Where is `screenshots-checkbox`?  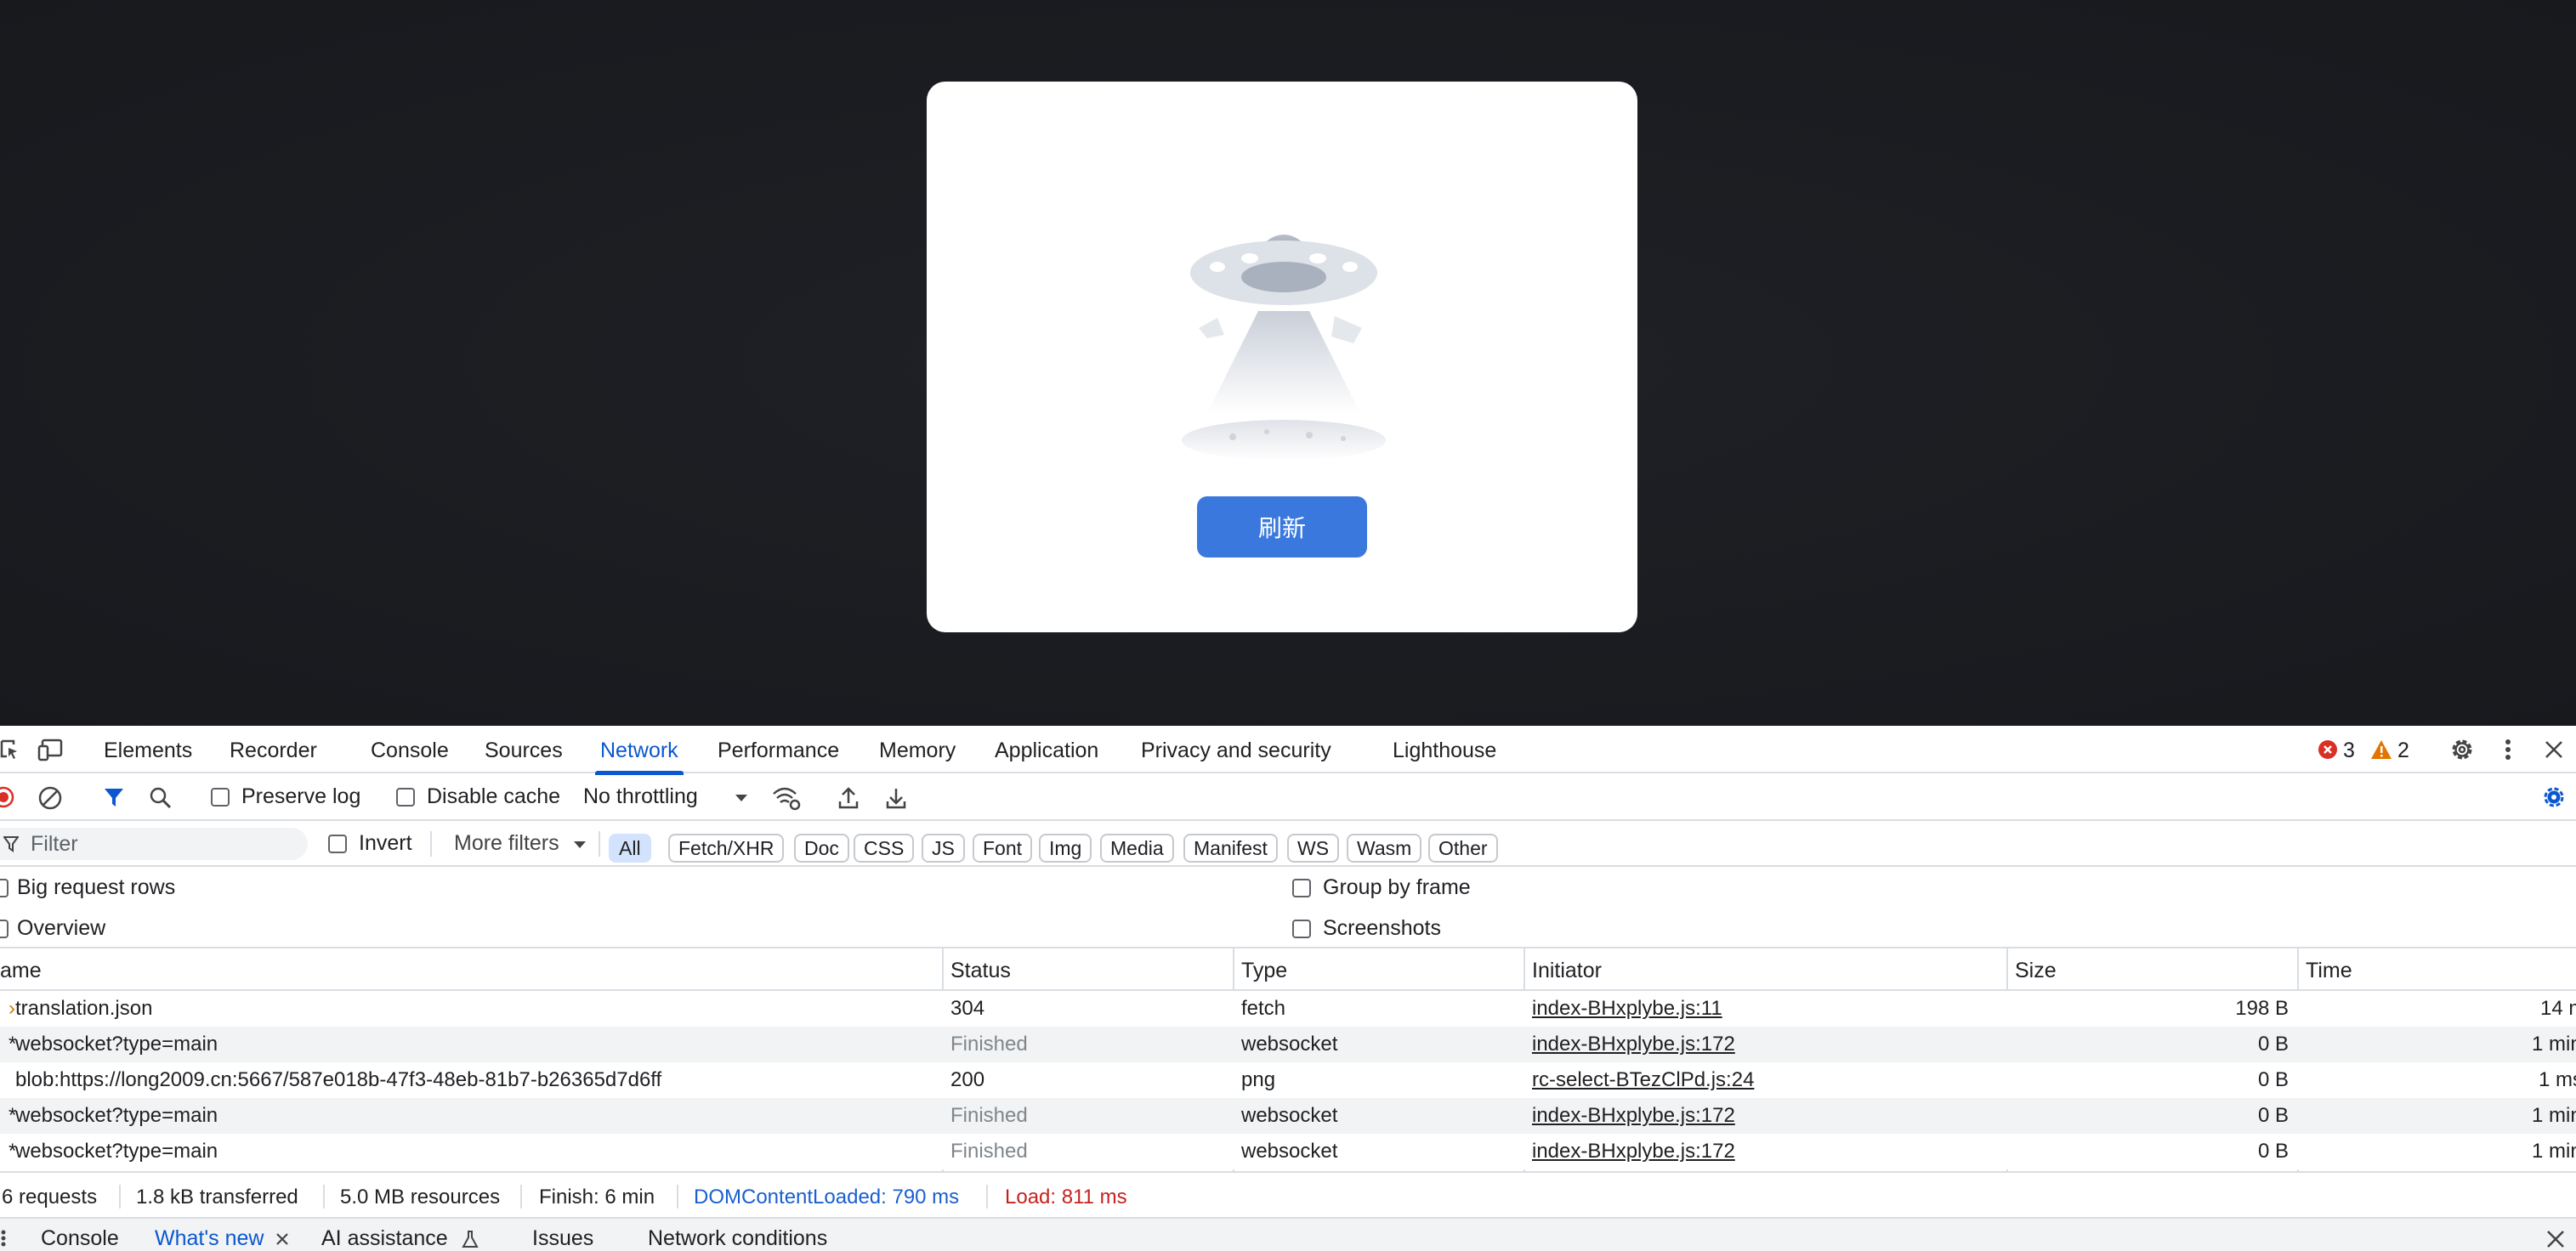 screenshots-checkbox is located at coordinates (1302, 929).